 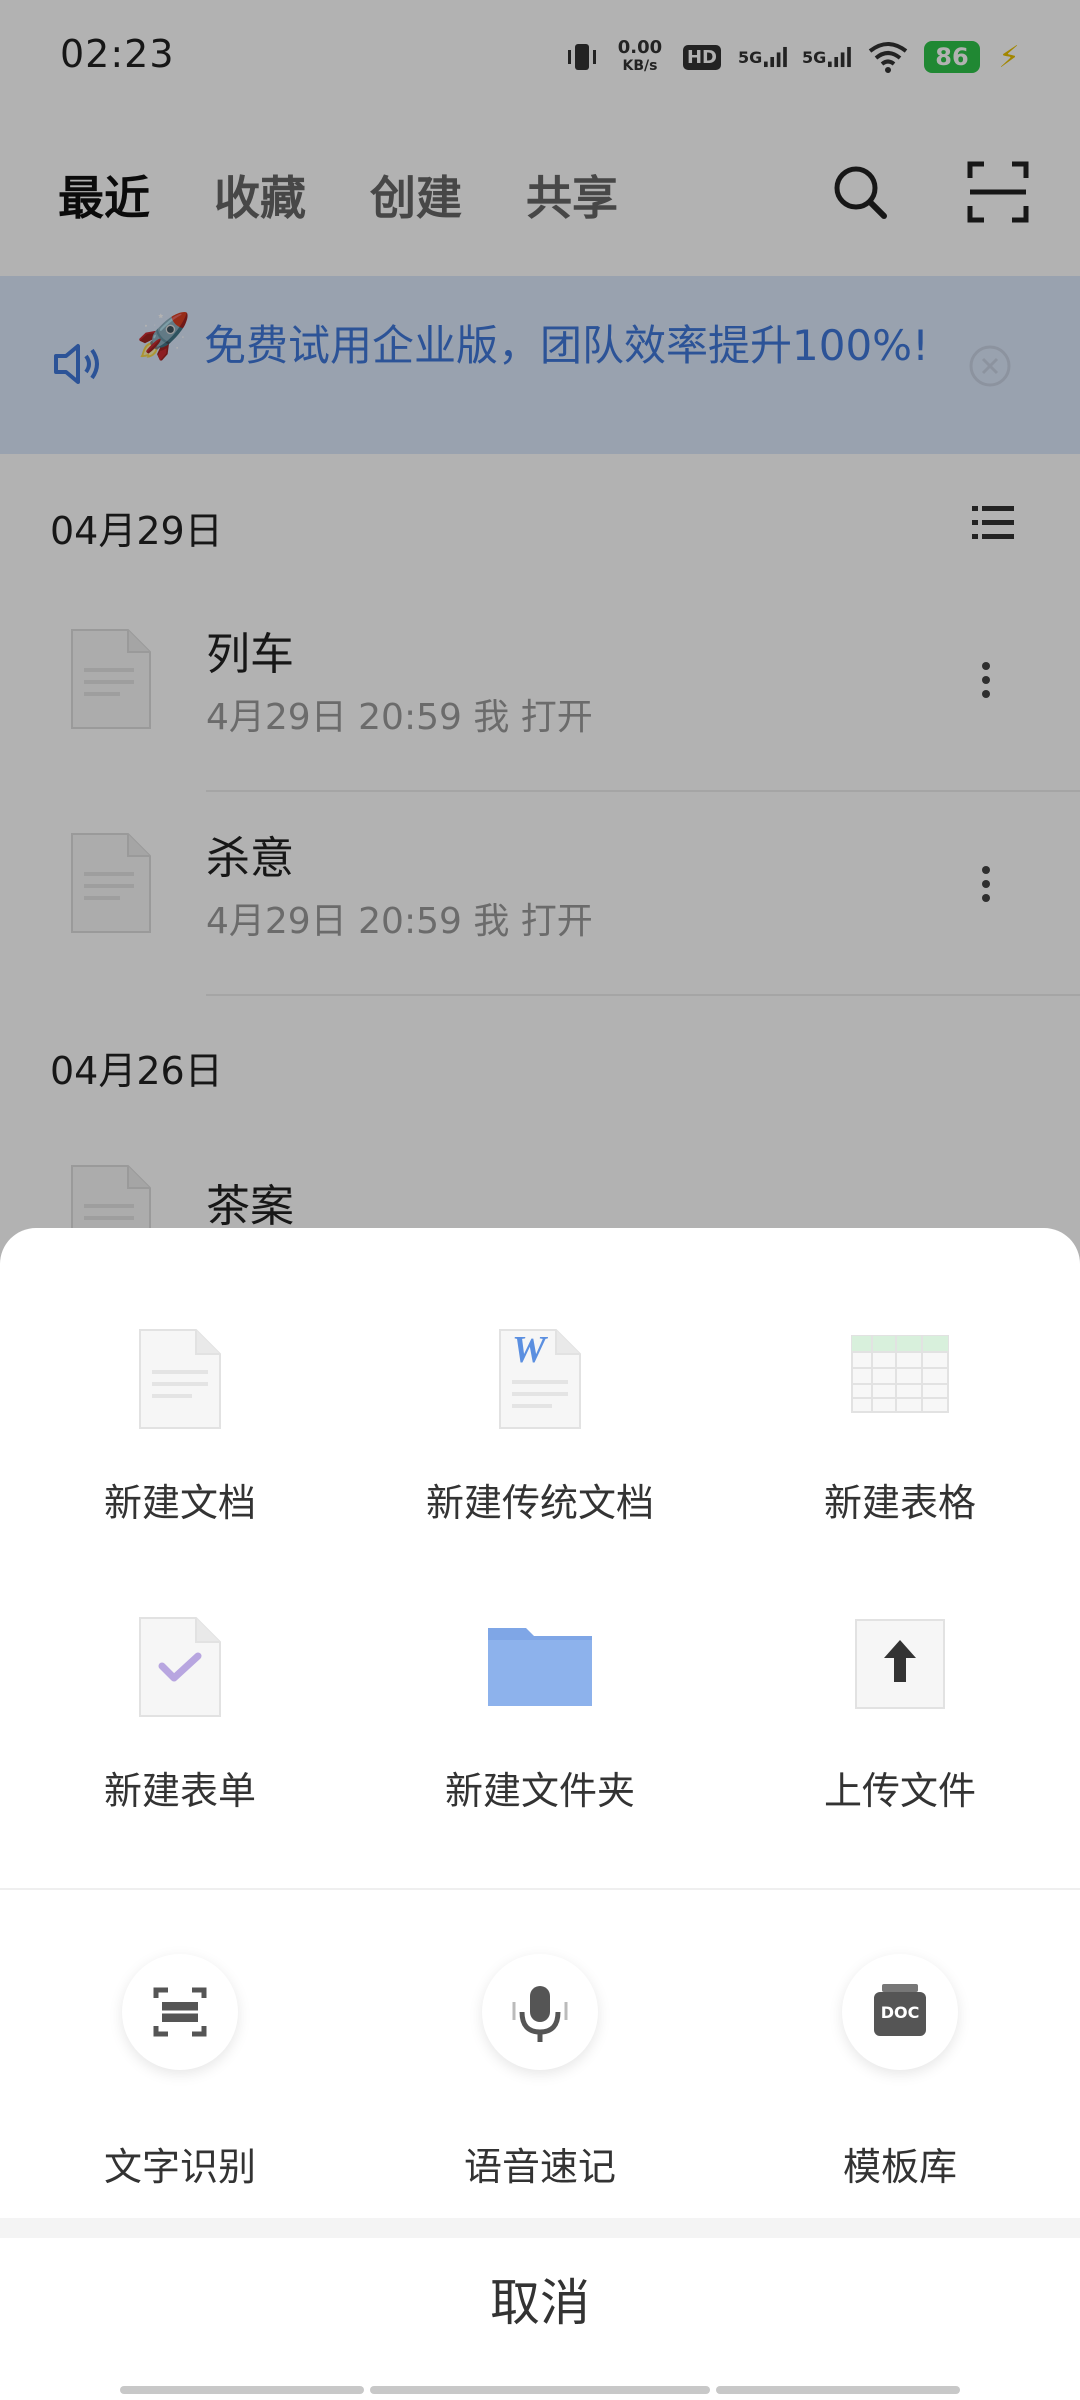 I want to click on gesture-bar-left, so click(x=242, y=2390).